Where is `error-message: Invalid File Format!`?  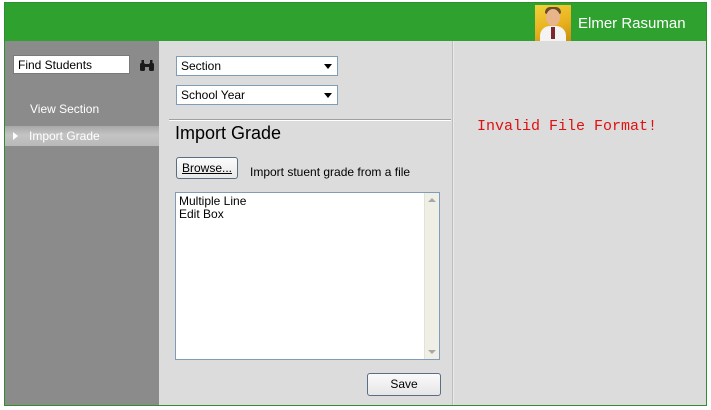 error-message: Invalid File Format! is located at coordinates (567, 126).